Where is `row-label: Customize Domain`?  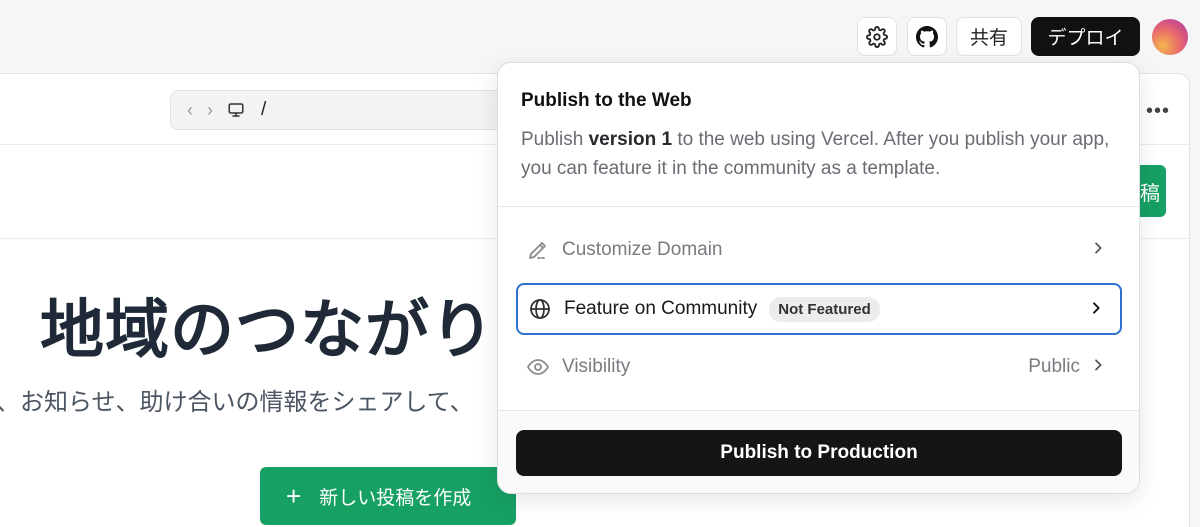
row-label: Customize Domain is located at coordinates (642, 249).